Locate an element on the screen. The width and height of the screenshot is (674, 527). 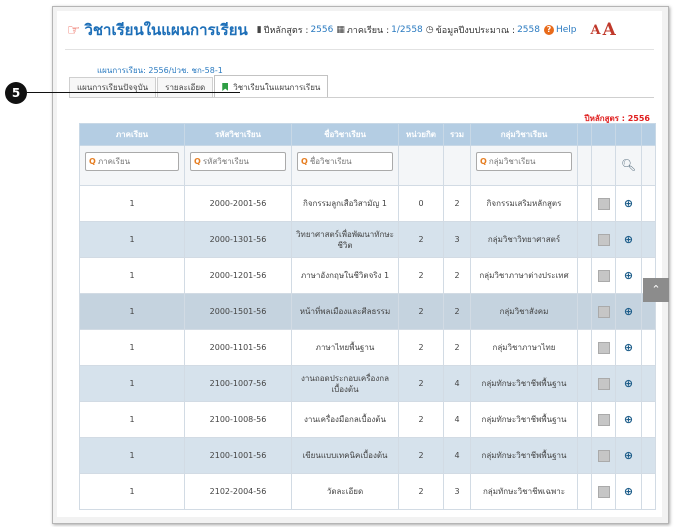
plan-label: แผนการเรียน: is located at coordinates (121, 70).